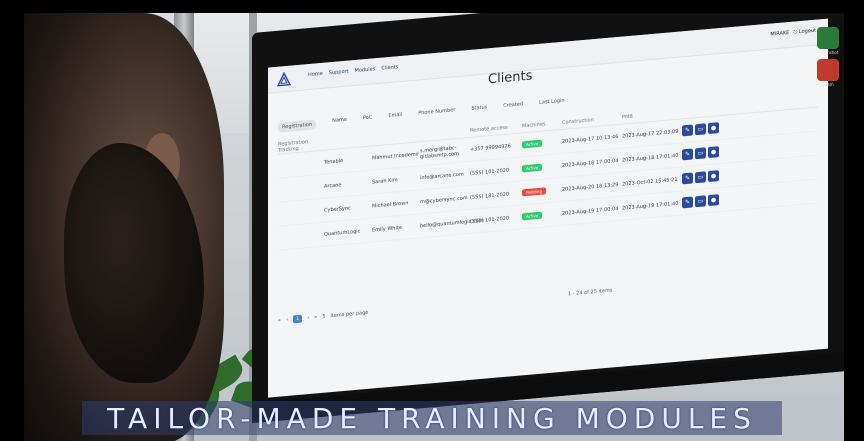 This screenshot has height=441, width=864. Describe the element at coordinates (333, 185) in the screenshot. I see `cell-name: Arcane` at that location.